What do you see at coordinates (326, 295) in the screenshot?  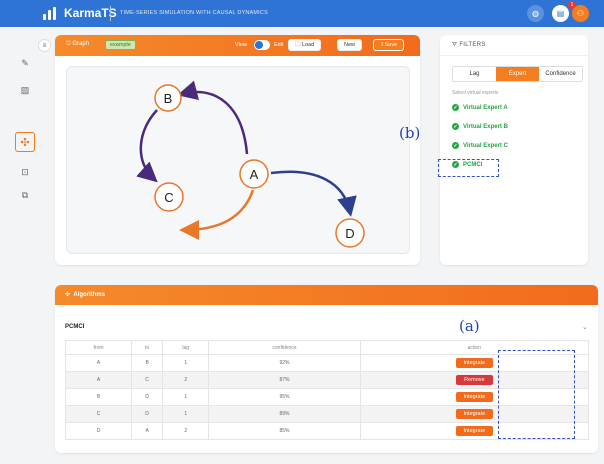 I see `algorithms-header: ✣ Algorithms` at bounding box center [326, 295].